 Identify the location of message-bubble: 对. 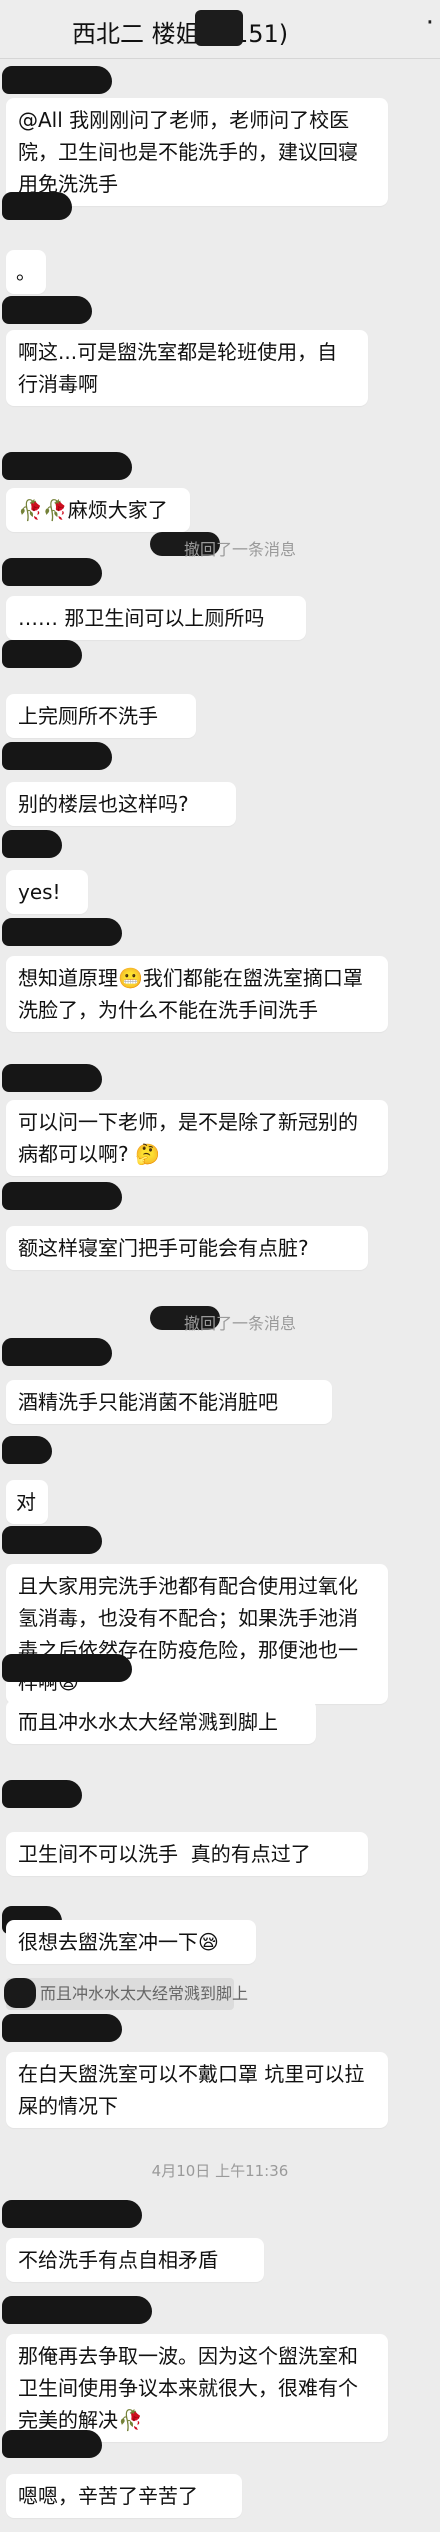
(27, 1502).